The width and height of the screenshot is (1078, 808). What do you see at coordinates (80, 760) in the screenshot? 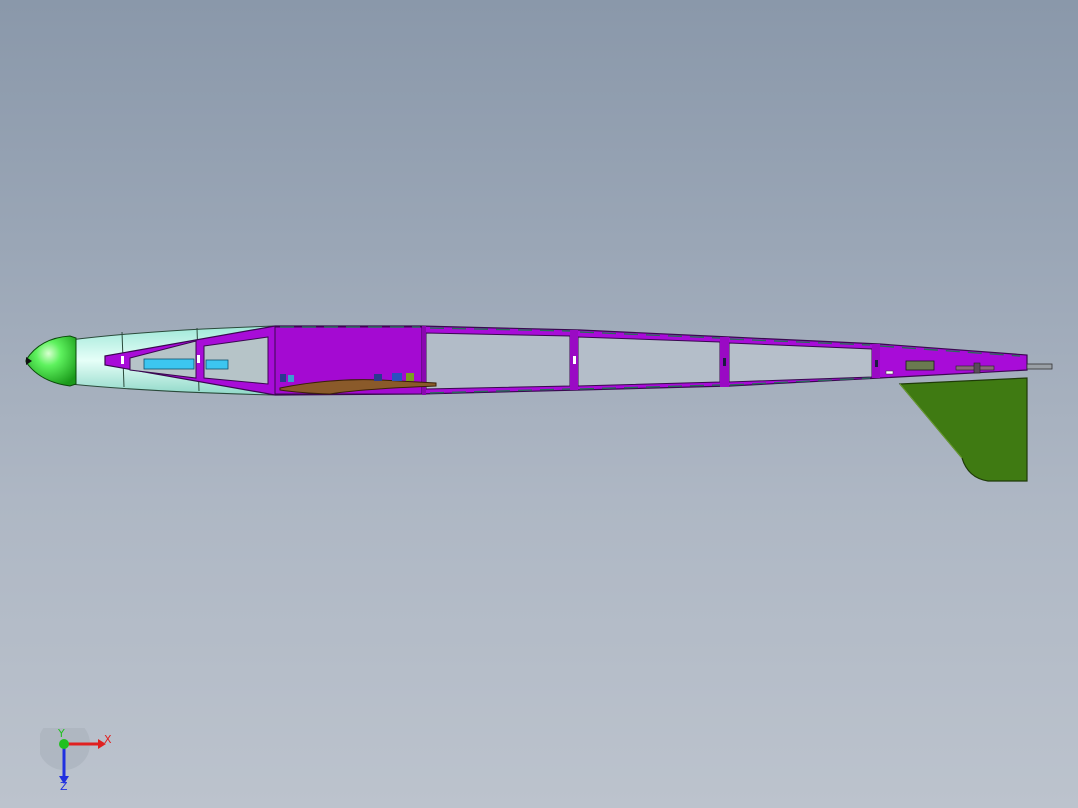
I see `axis-triad: X Y Z` at bounding box center [80, 760].